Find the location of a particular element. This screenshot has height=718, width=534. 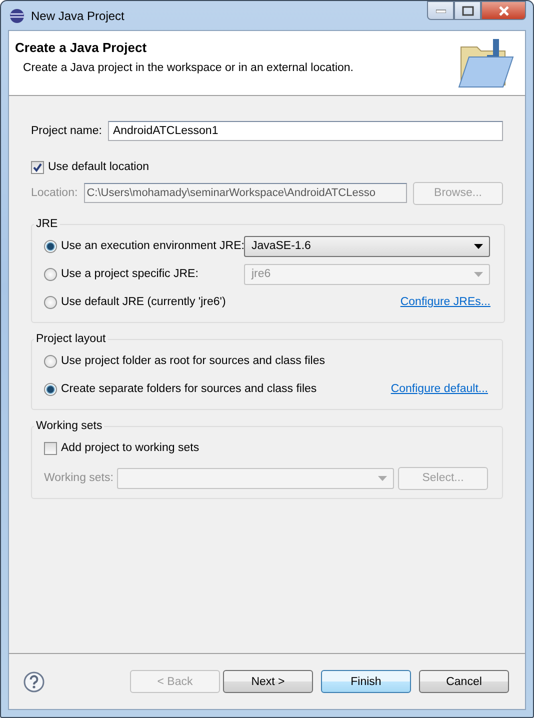

group-title: Project layout is located at coordinates (71, 339).